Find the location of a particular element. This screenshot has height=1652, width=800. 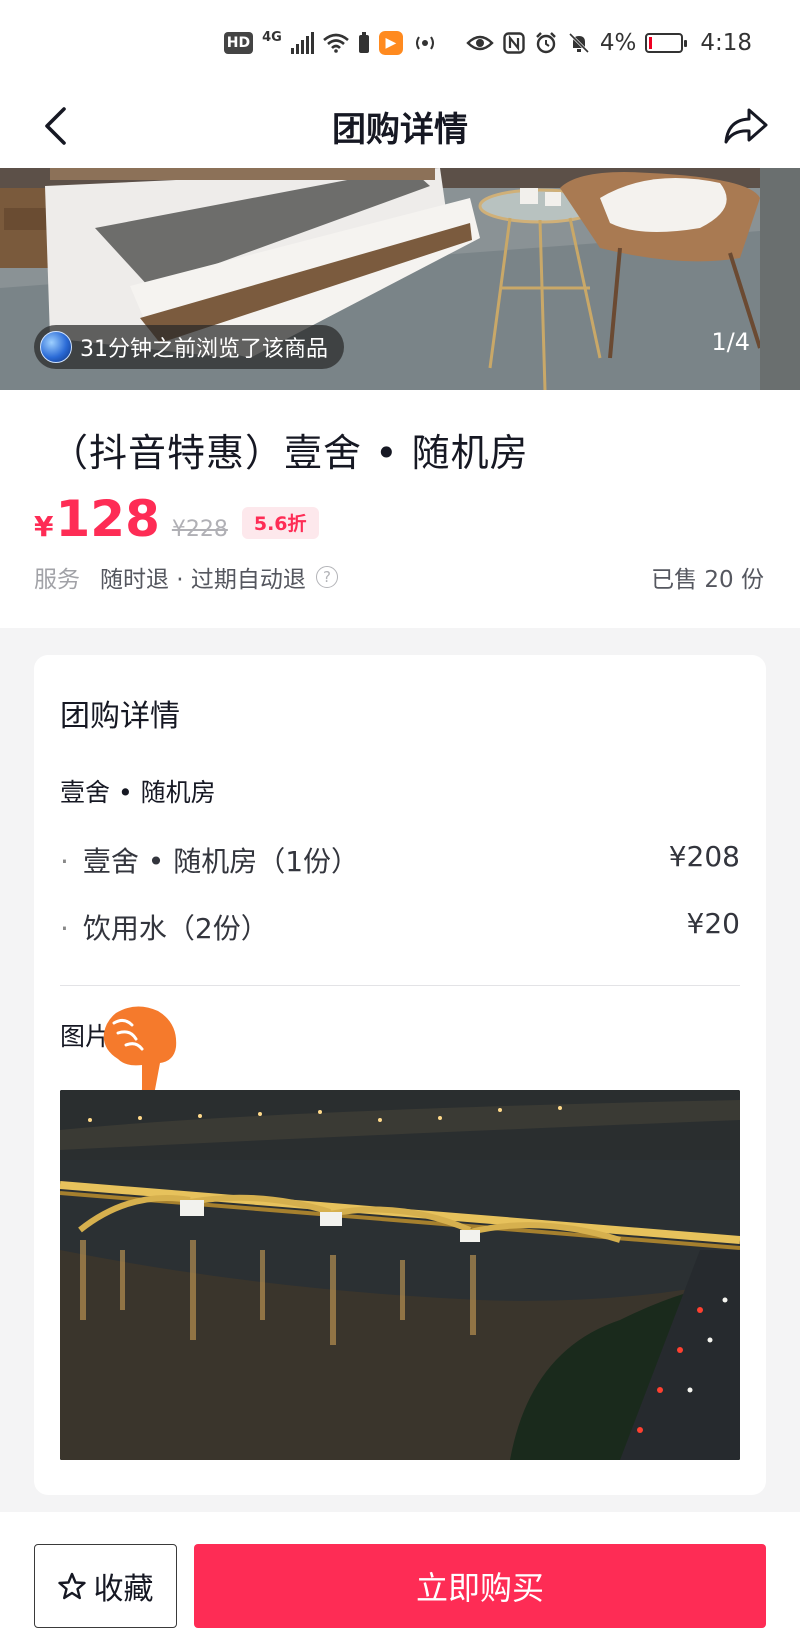

favorite-button: 收藏 is located at coordinates (105, 1586).